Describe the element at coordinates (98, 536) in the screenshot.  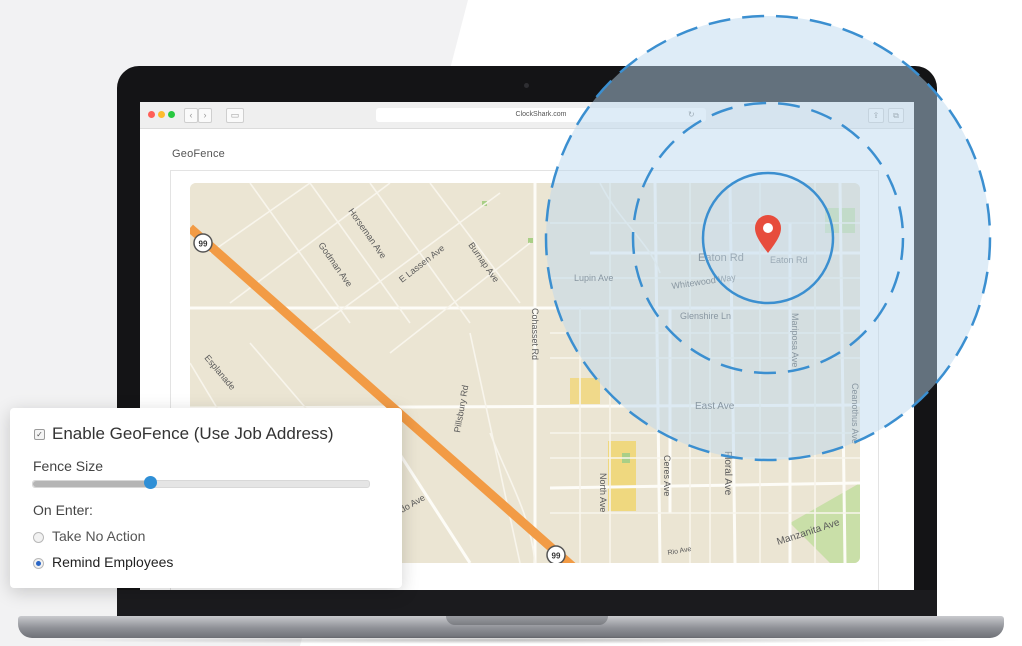
I see `take-no-action-label: Take No Action` at that location.